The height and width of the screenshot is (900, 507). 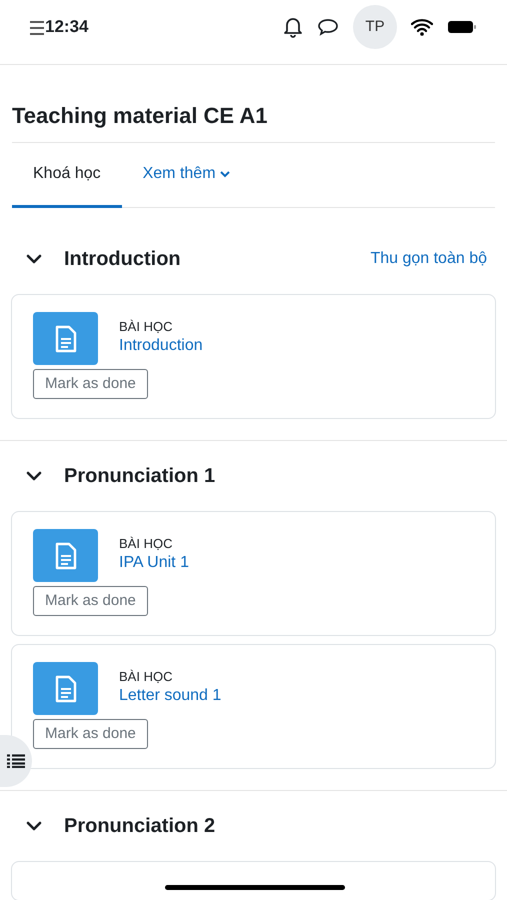 I want to click on section-title: Introduction, so click(x=122, y=259).